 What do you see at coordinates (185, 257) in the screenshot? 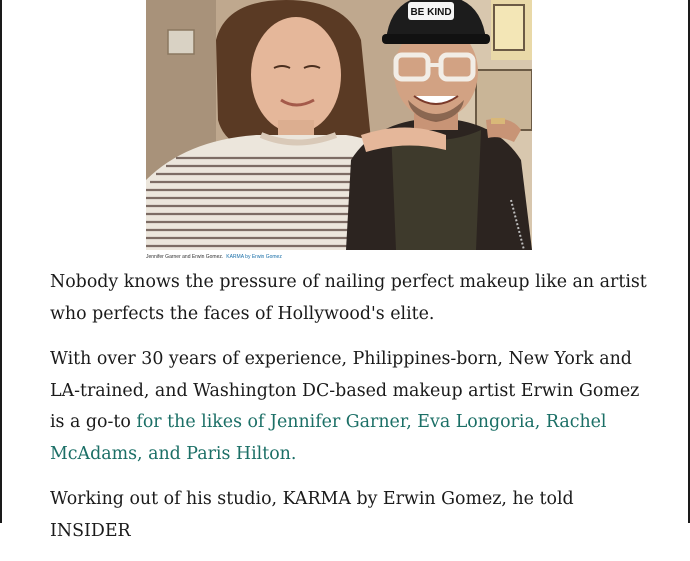
I see `caption-text: Jennifer Garner and Erwin Gomez.` at bounding box center [185, 257].